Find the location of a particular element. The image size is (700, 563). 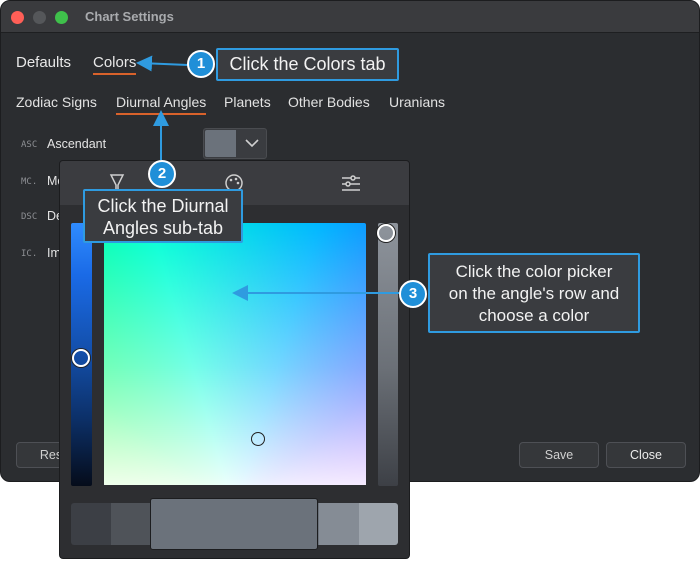

step-badge: 2 is located at coordinates (162, 174).